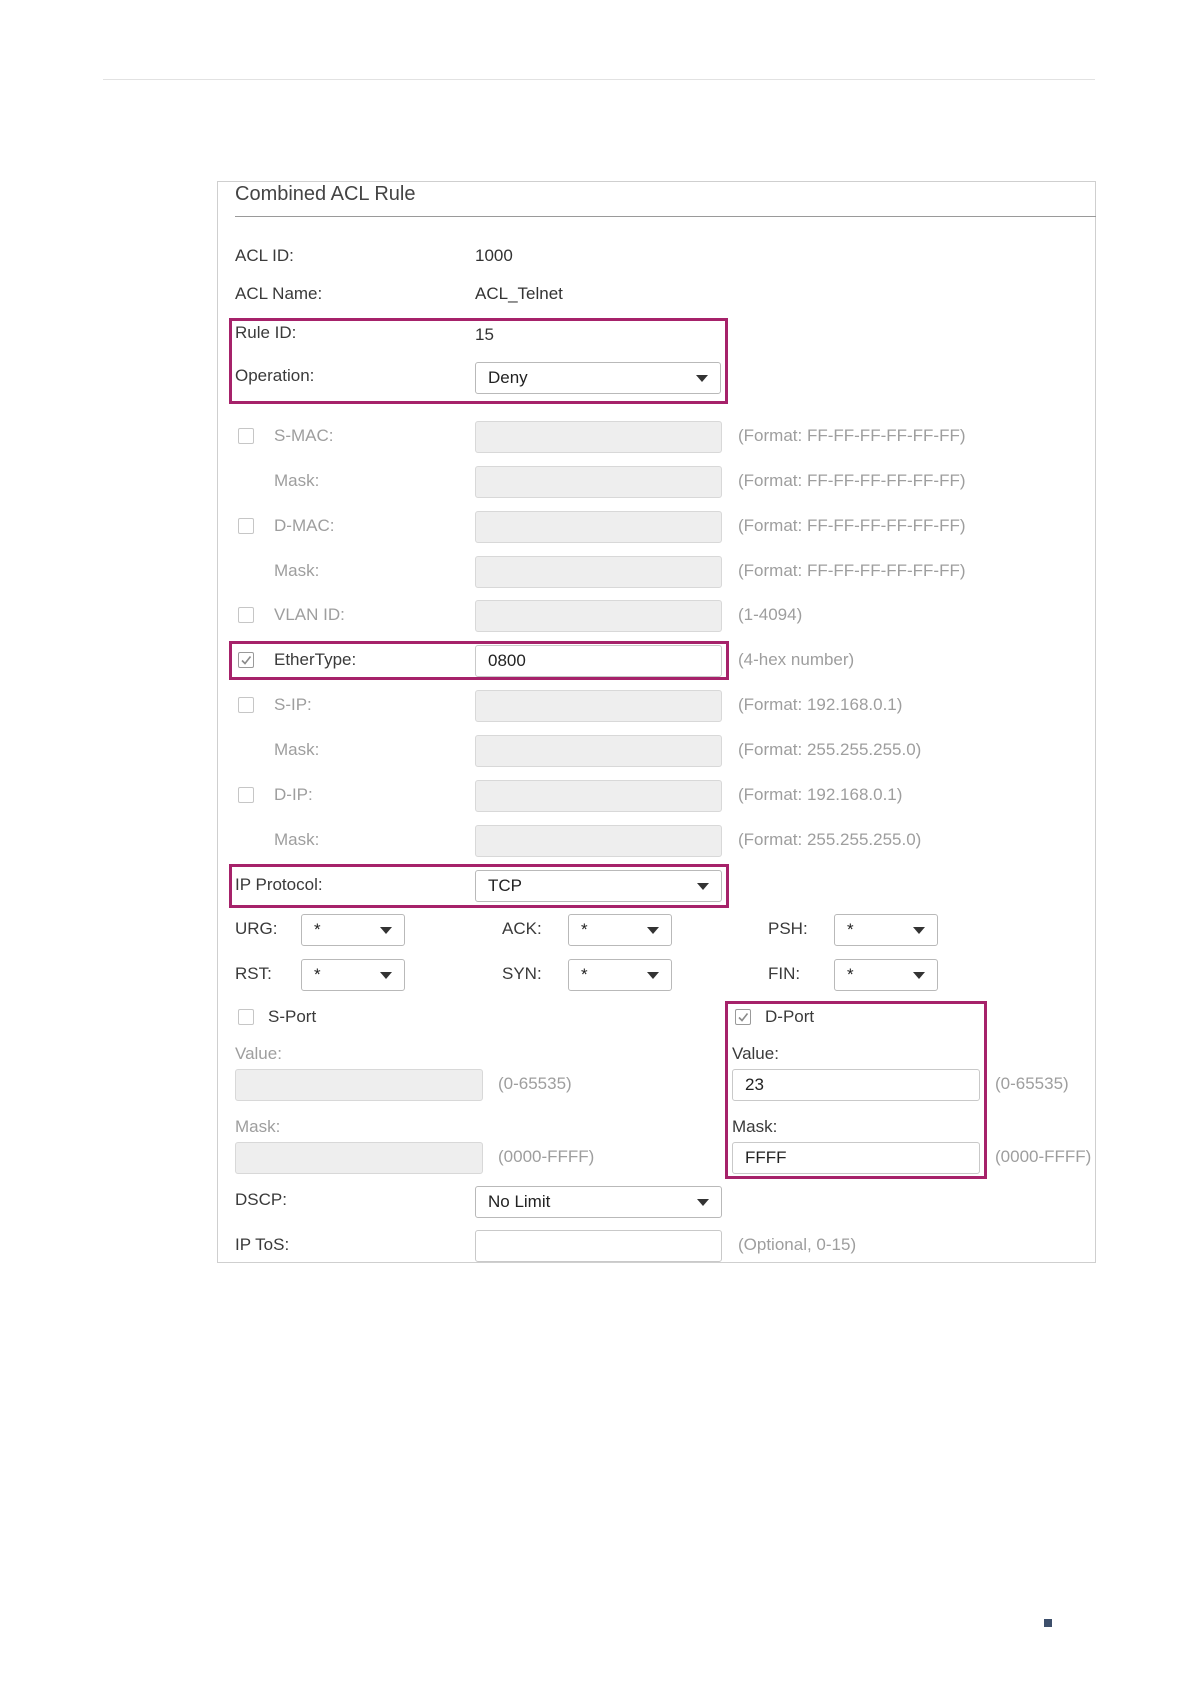  Describe the element at coordinates (246, 1017) in the screenshot. I see `sport-checkbox` at that location.